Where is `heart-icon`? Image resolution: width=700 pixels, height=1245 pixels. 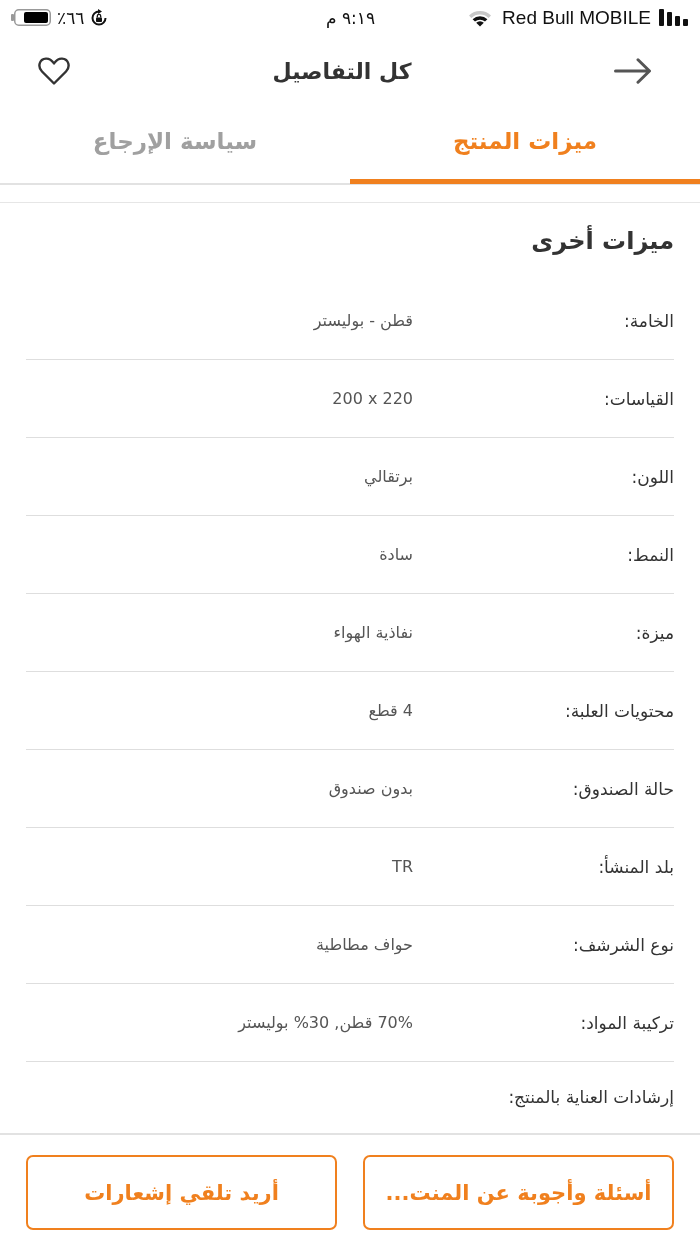 heart-icon is located at coordinates (54, 71).